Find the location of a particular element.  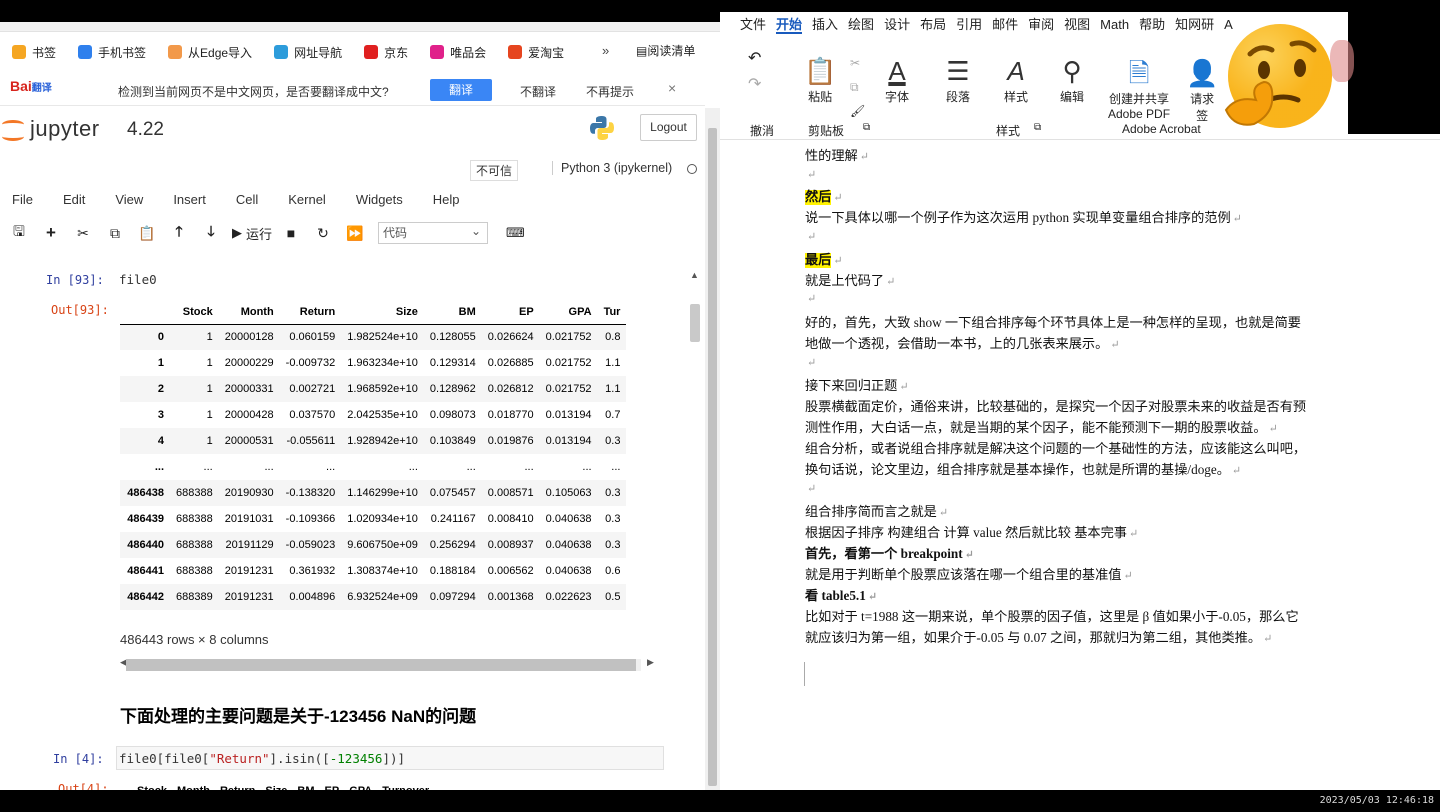

logout-button: Logout is located at coordinates (668, 127).